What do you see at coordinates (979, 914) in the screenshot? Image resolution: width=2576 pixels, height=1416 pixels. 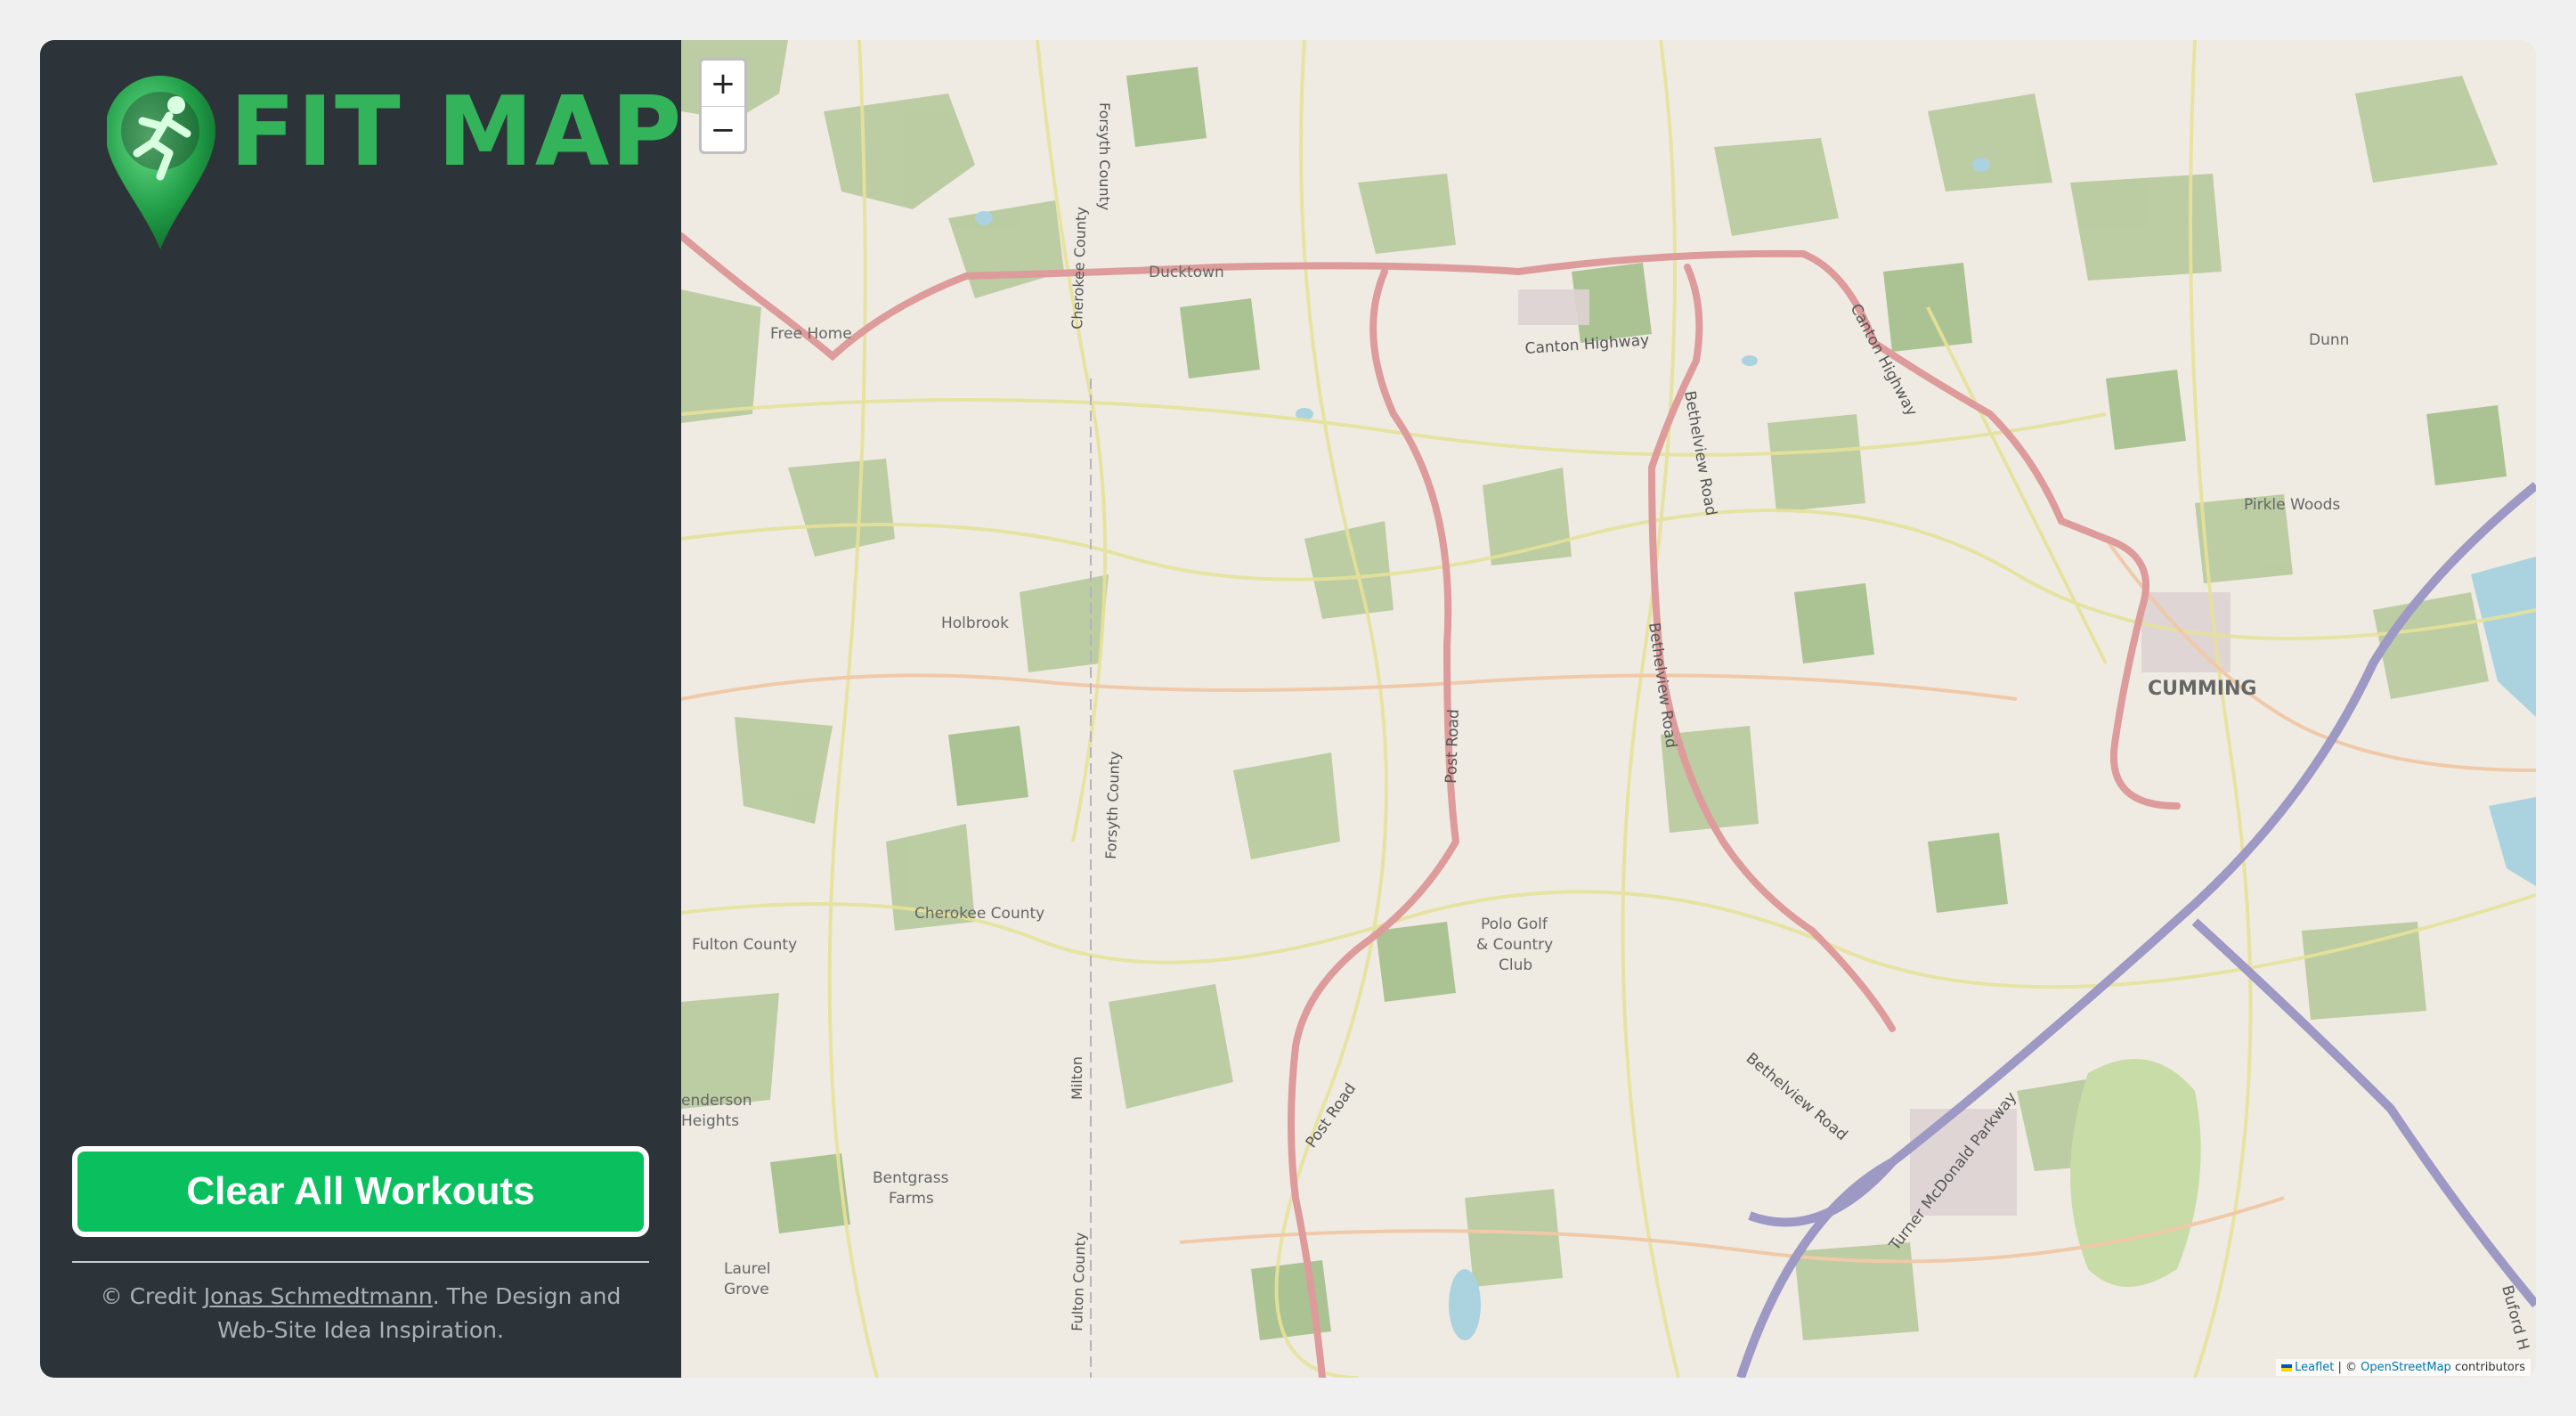 I see `place-cherokee-county: Cherokee County` at bounding box center [979, 914].